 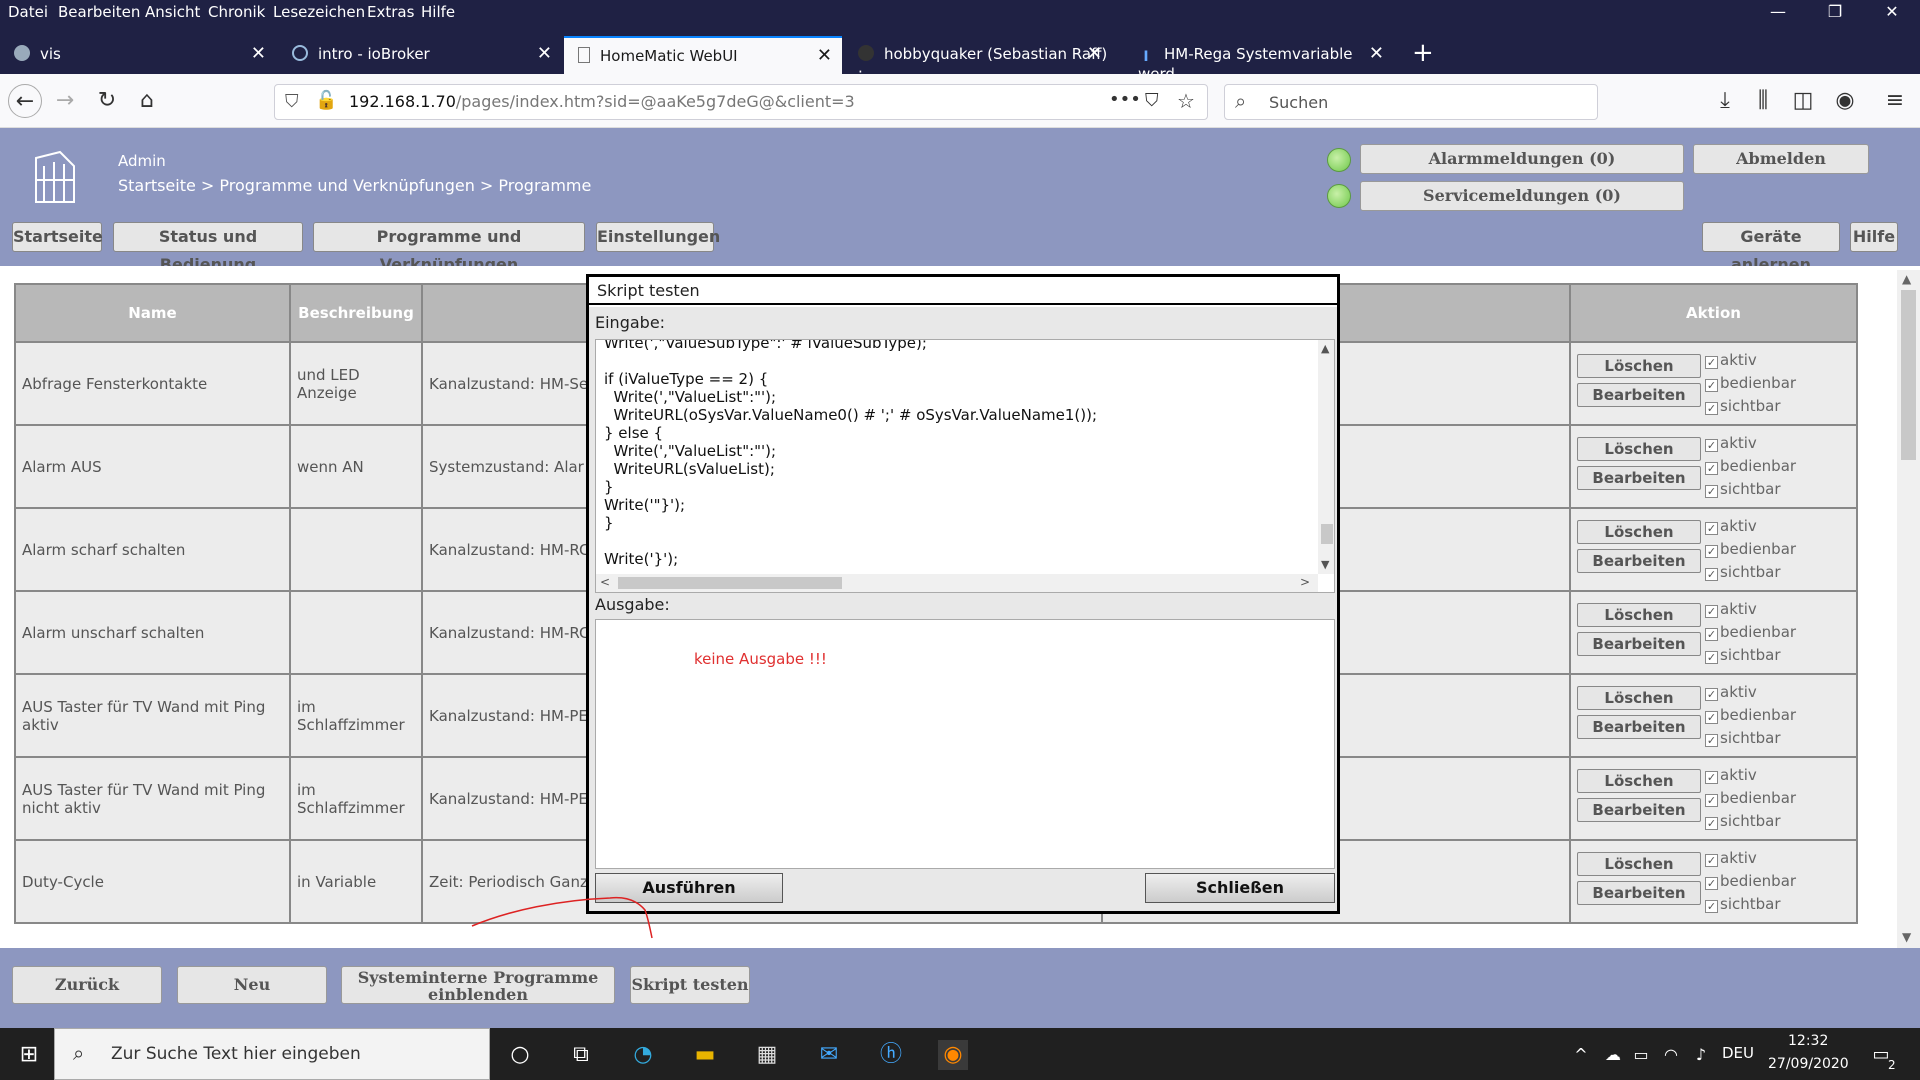 What do you see at coordinates (1781, 159) in the screenshot?
I see `logout-button: Abmelden` at bounding box center [1781, 159].